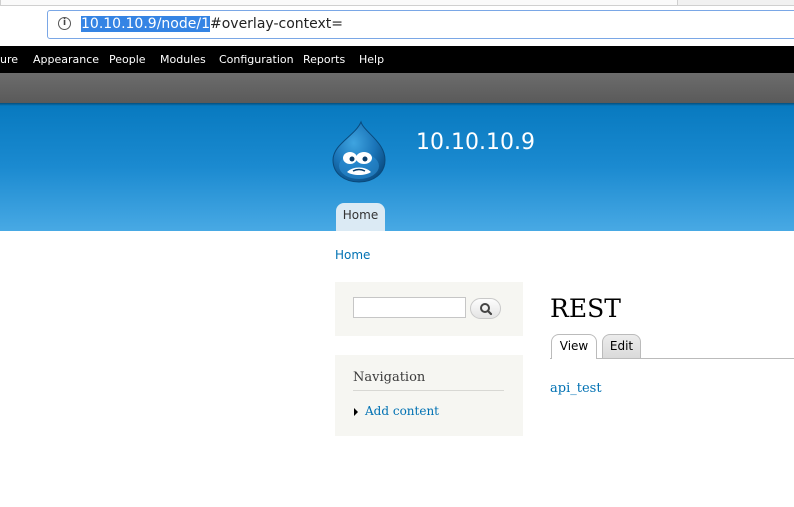 The width and height of the screenshot is (794, 507). What do you see at coordinates (420, 24) in the screenshot?
I see `address-bar: i 10.10.10.9/node/1#overlay-context=` at bounding box center [420, 24].